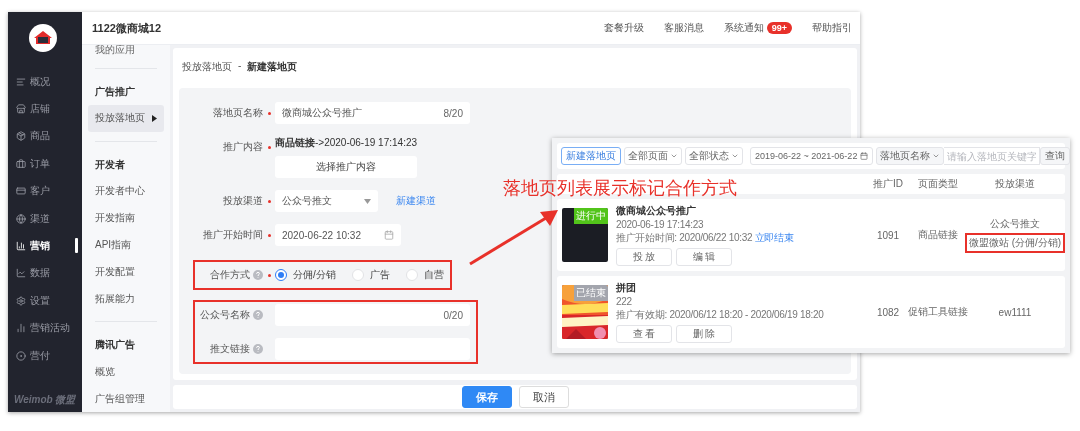  Describe the element at coordinates (230, 275) in the screenshot. I see `field-label: 合作方式` at that location.